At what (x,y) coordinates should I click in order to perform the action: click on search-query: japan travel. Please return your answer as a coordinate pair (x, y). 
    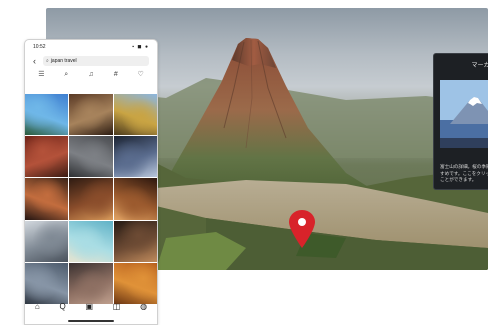
    Looking at the image, I should click on (63, 61).